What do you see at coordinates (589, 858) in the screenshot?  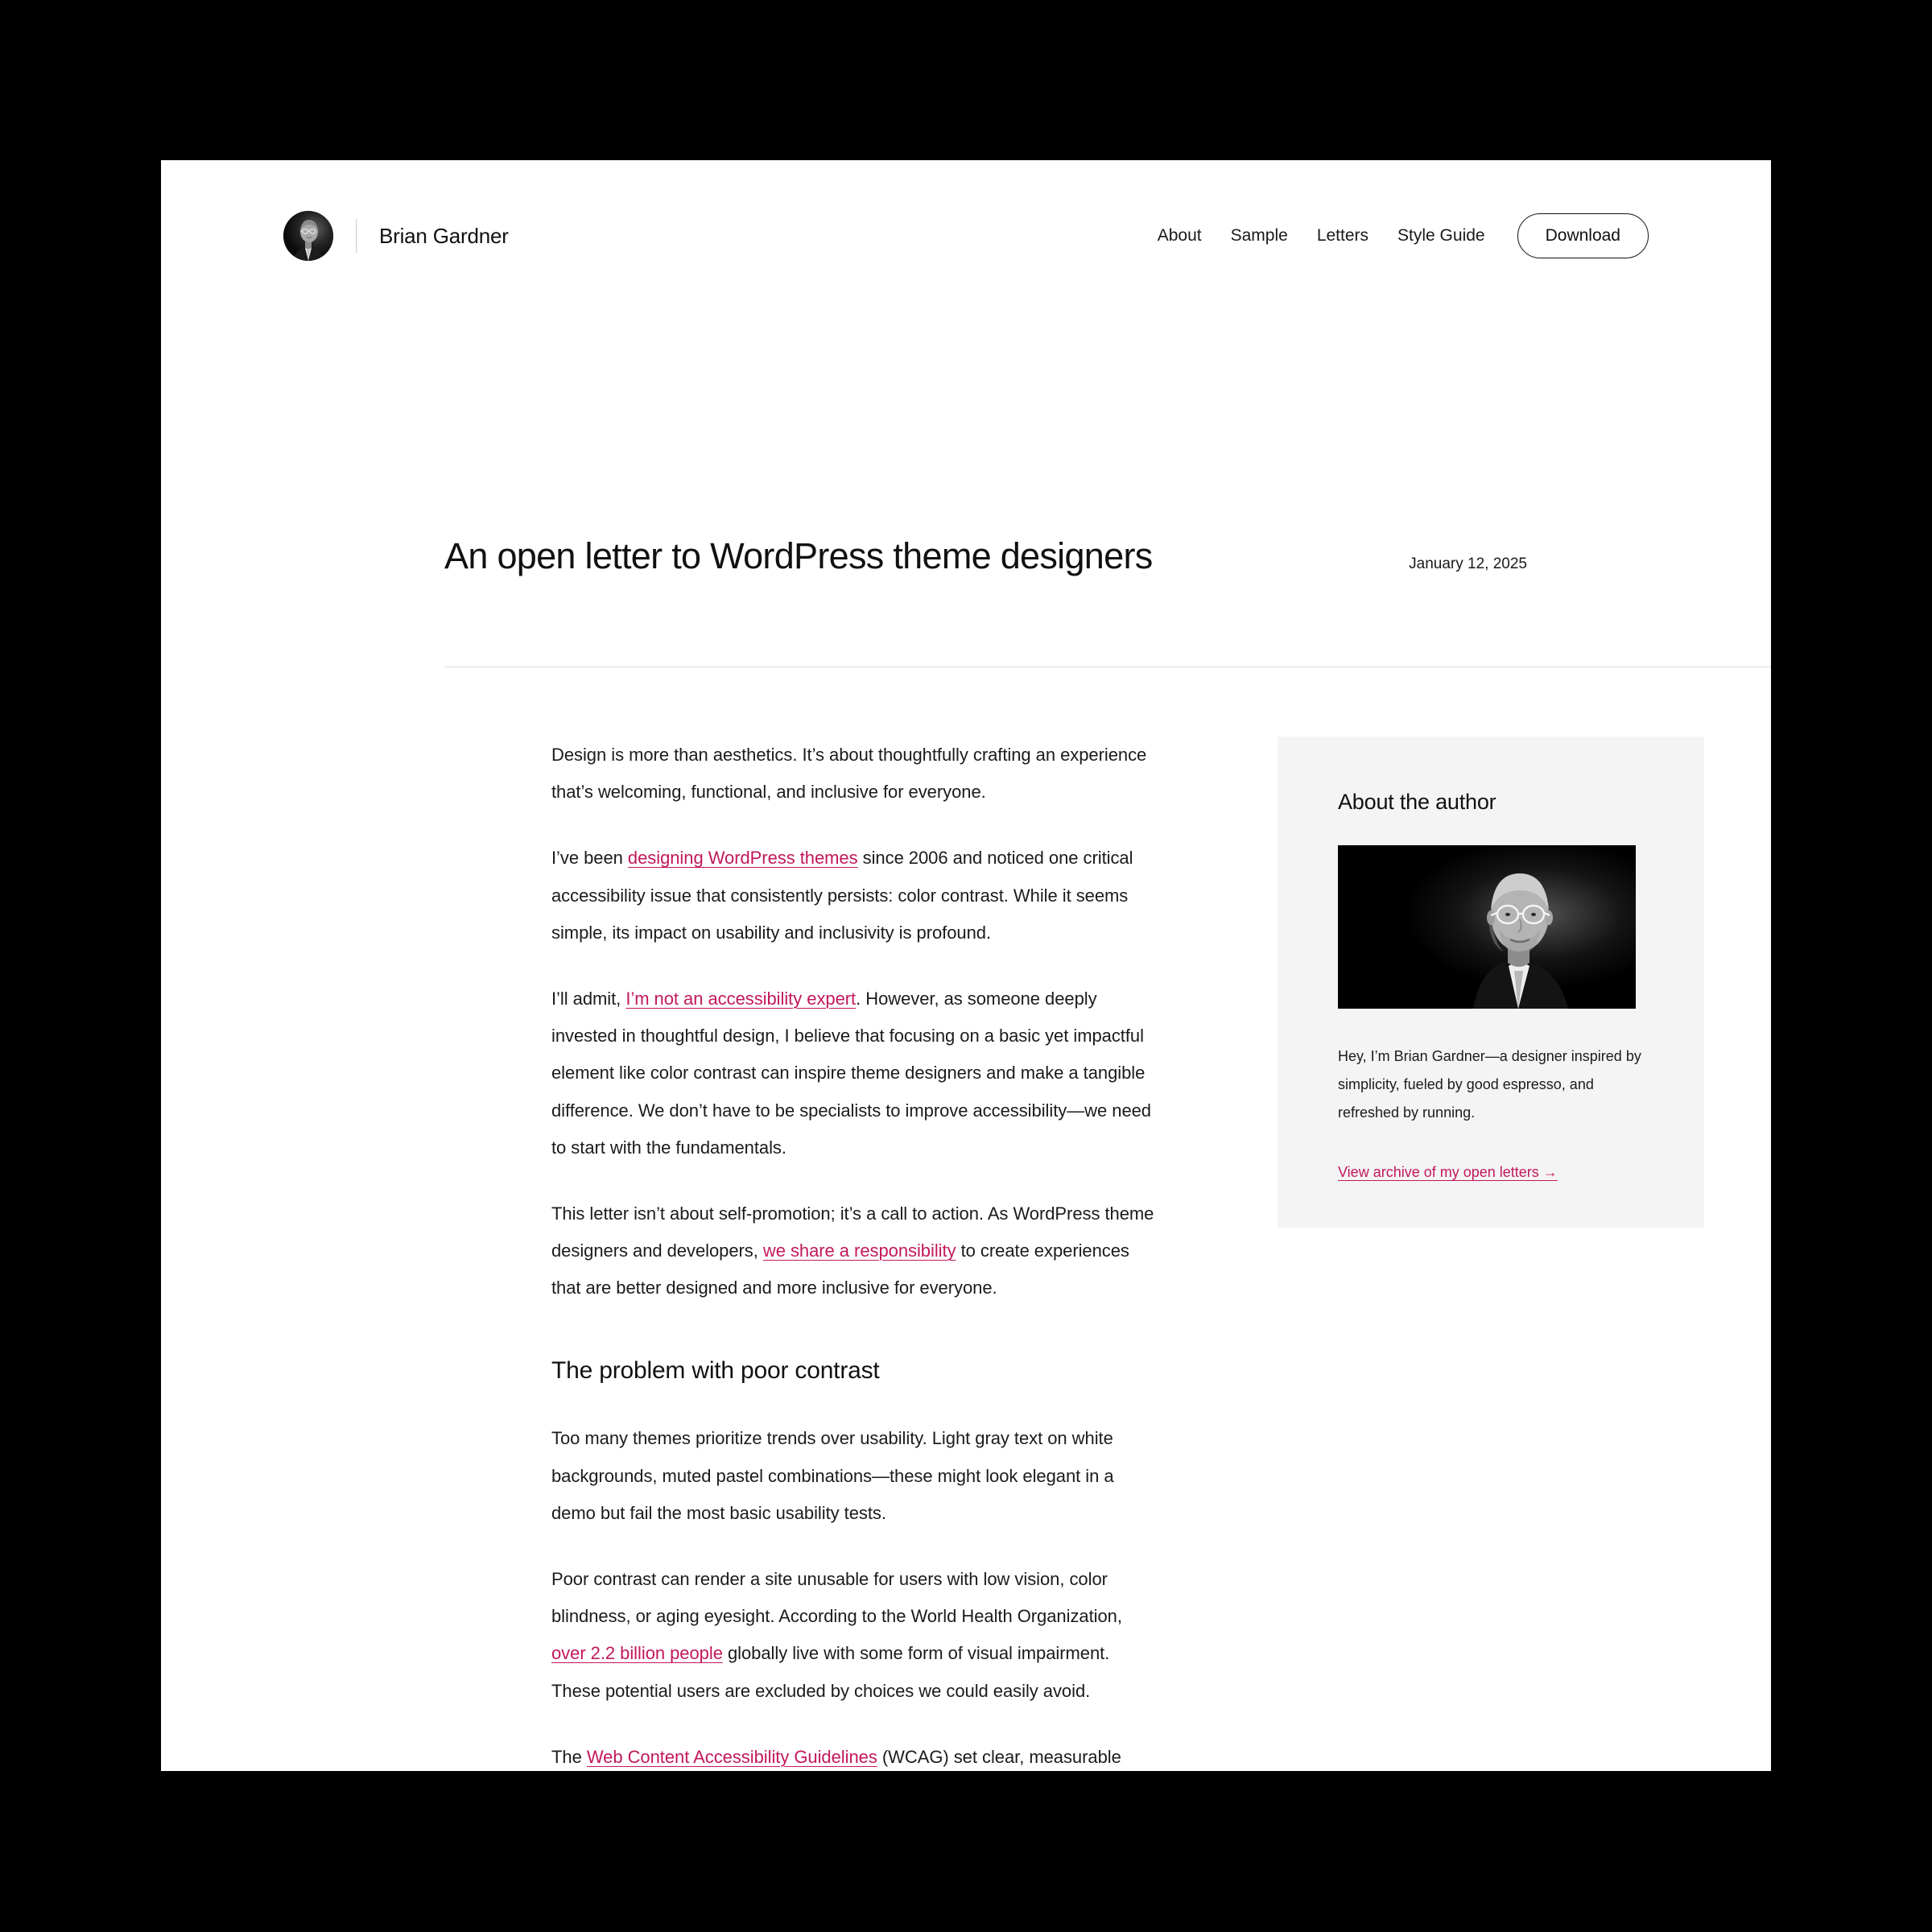 I see `paragraph-2-before: I’ve been` at bounding box center [589, 858].